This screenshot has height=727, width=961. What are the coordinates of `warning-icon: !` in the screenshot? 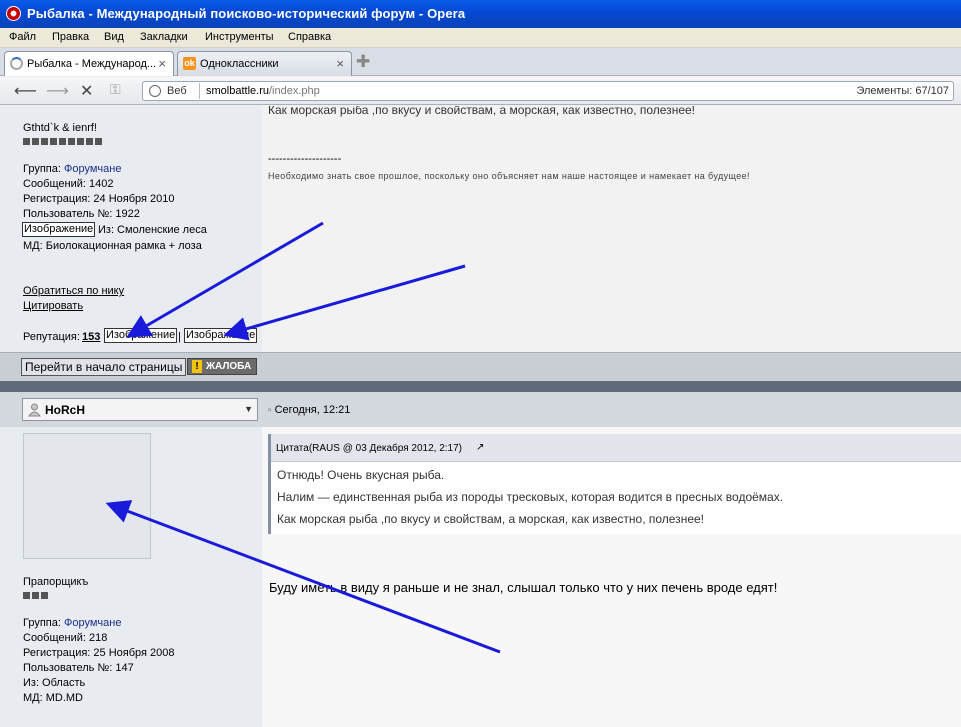 It's located at (197, 366).